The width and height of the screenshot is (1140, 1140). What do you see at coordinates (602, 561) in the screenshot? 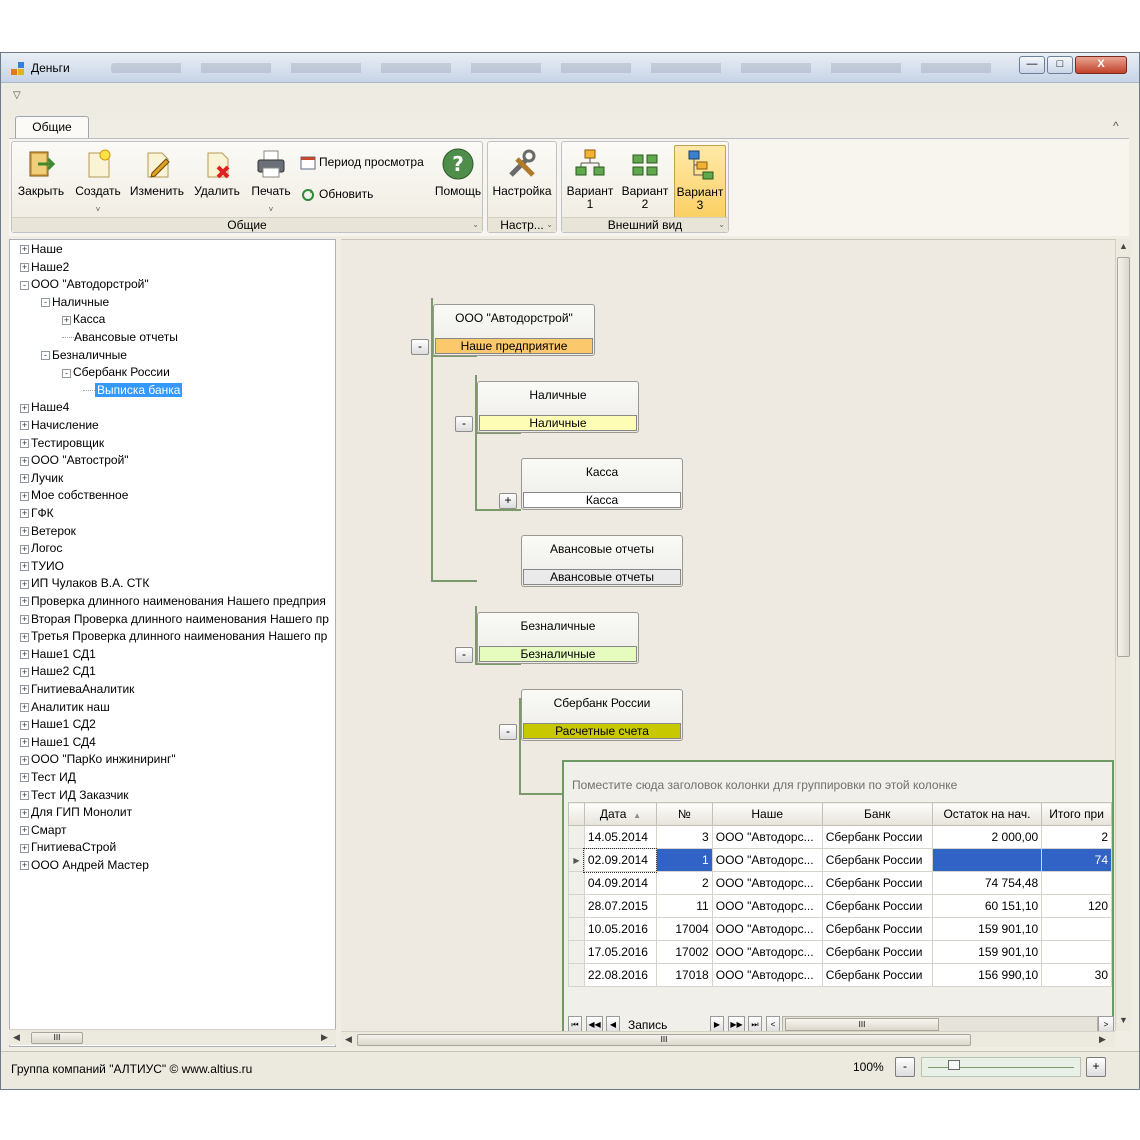
I see `node-avans: Авансовые отчеты Авансовые отчеты` at bounding box center [602, 561].